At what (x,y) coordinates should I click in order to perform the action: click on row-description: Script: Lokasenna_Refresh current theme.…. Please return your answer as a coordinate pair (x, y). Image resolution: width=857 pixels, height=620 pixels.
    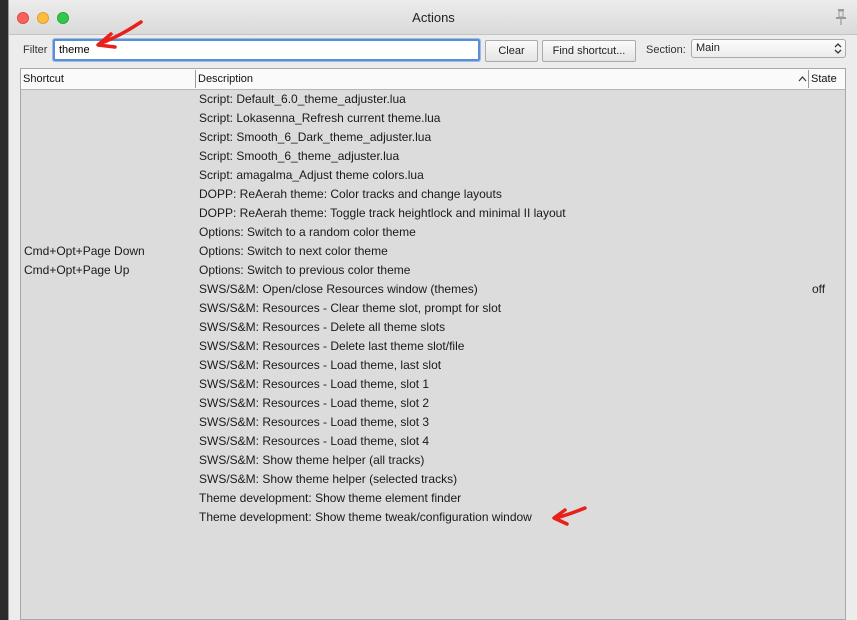
    Looking at the image, I should click on (320, 118).